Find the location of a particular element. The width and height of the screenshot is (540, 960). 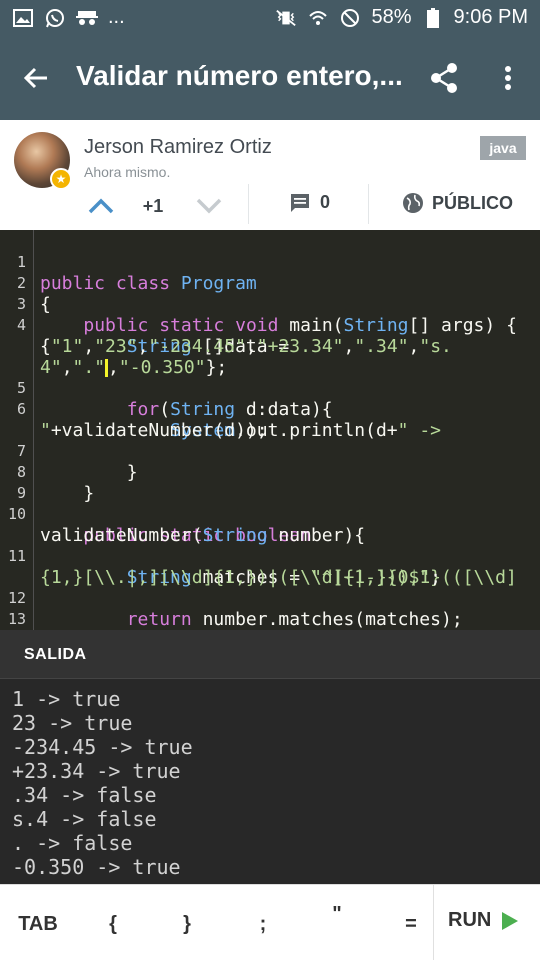

key-tab: TAB is located at coordinates (38, 924).